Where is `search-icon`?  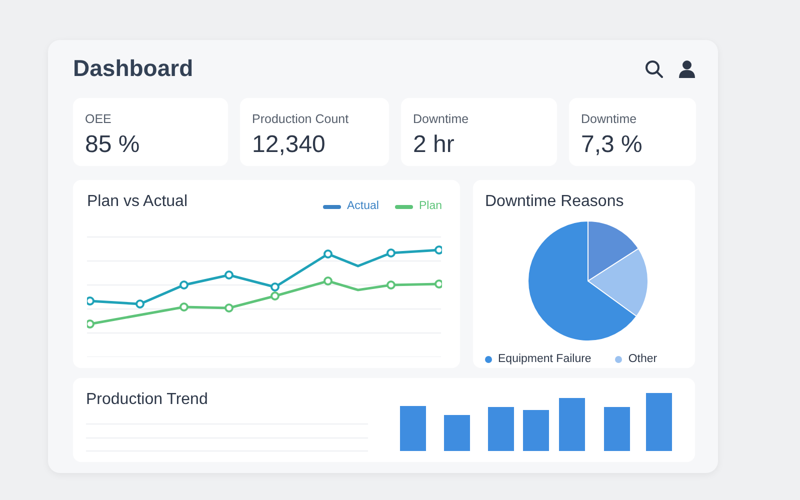 search-icon is located at coordinates (654, 69).